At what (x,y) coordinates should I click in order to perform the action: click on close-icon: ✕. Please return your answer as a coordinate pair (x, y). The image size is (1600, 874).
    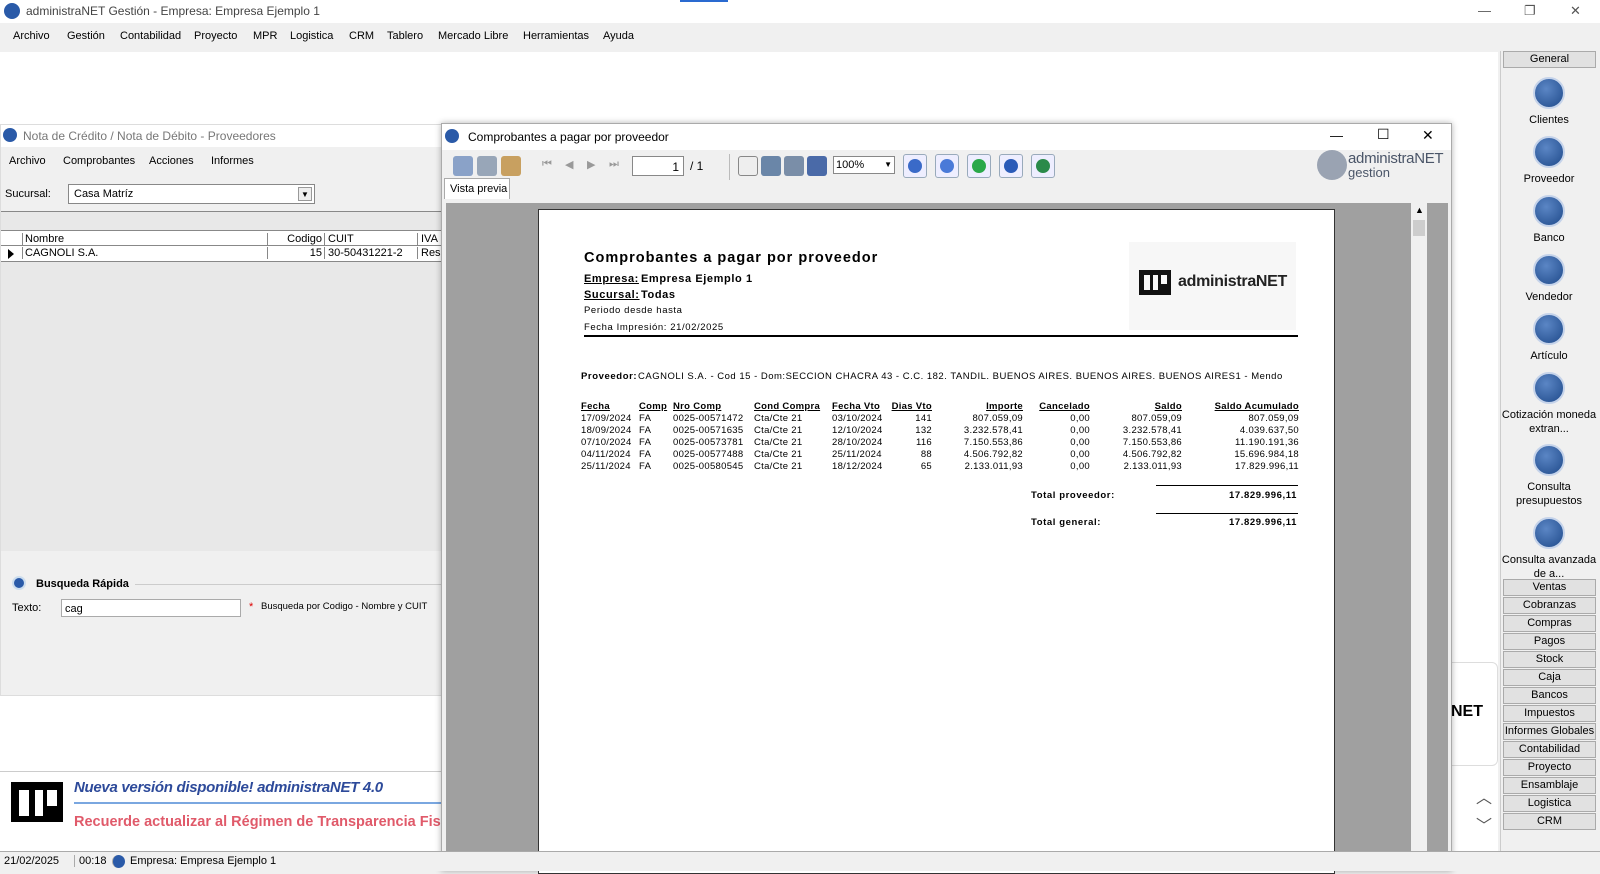
    Looking at the image, I should click on (1575, 11).